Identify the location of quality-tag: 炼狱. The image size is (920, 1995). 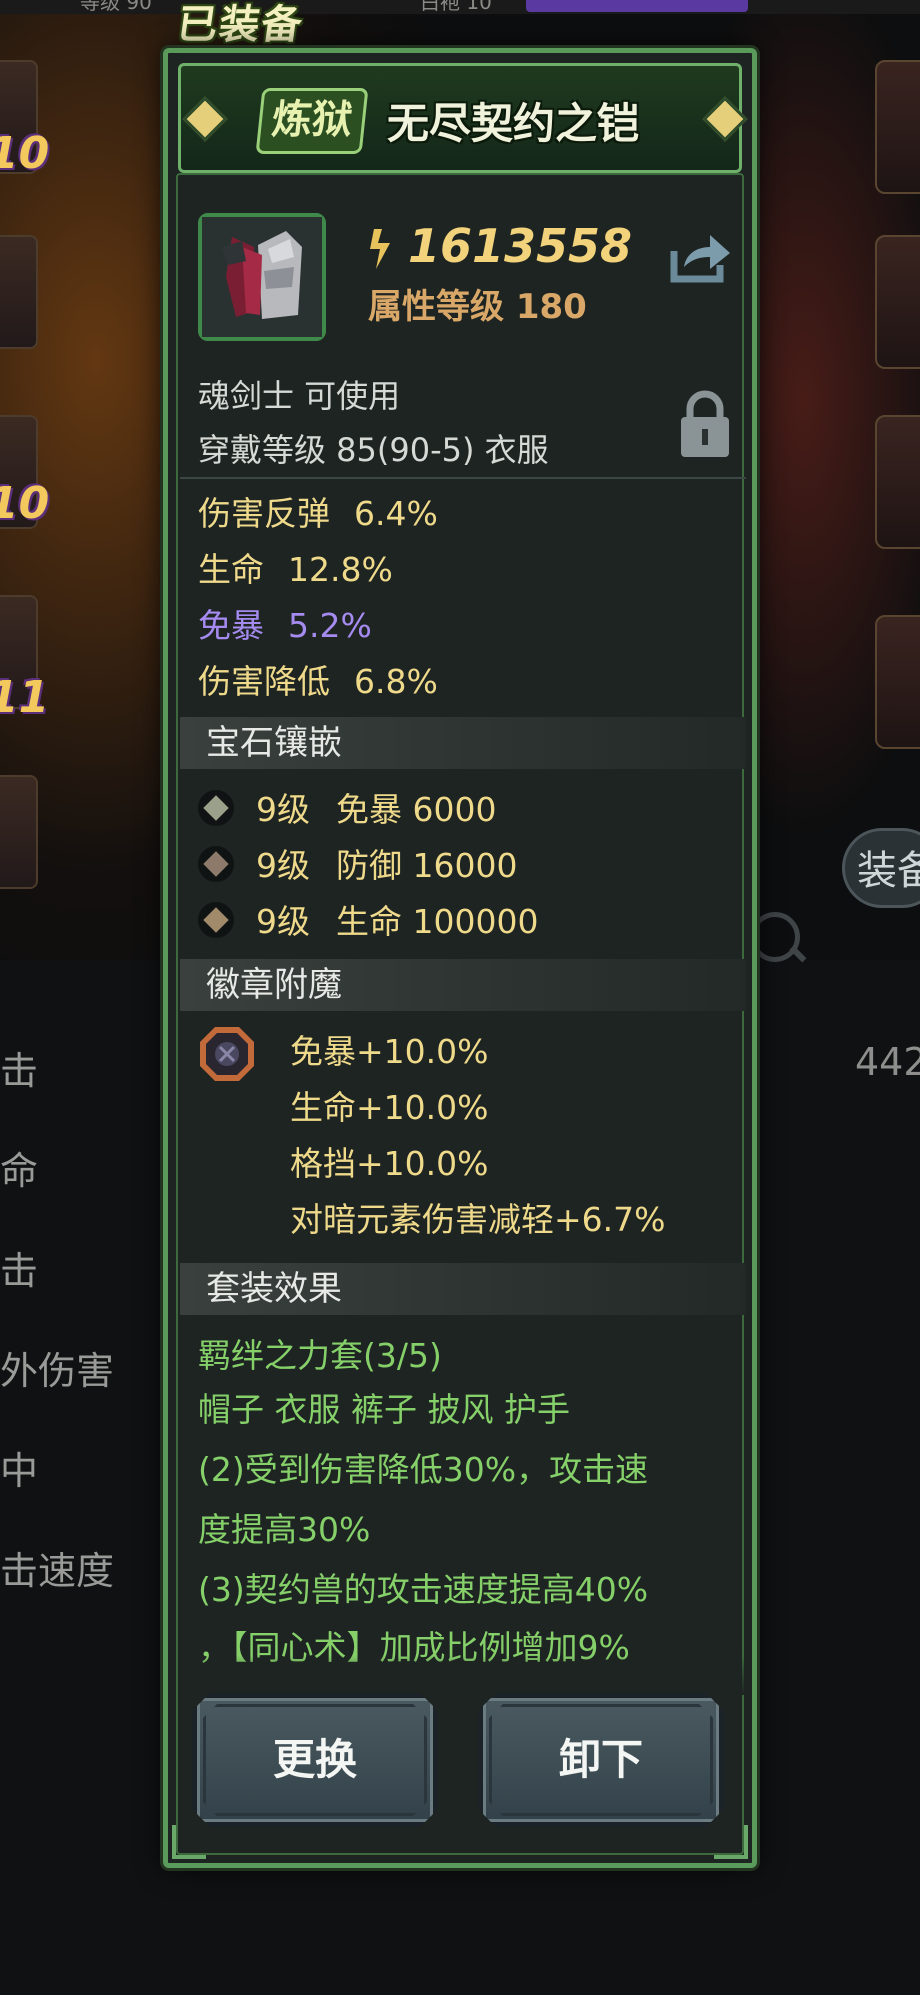
(312, 121).